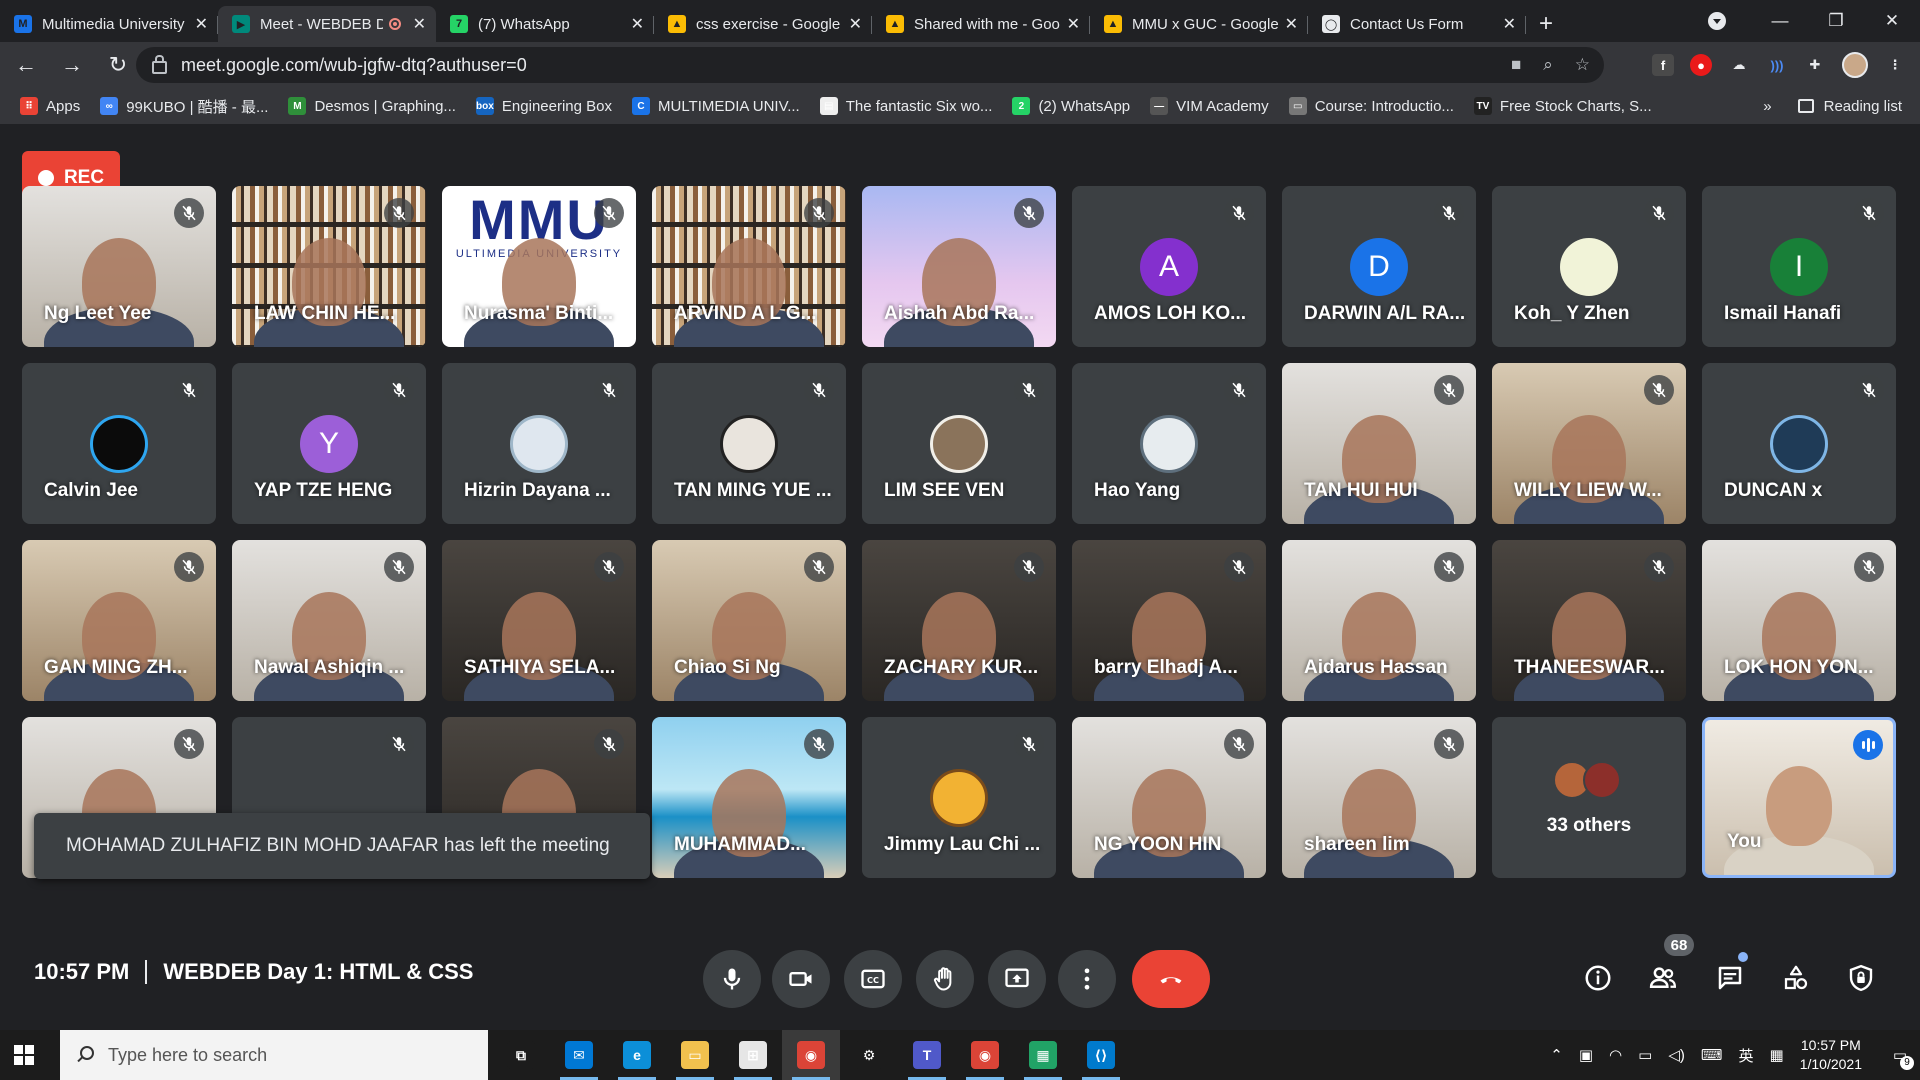 The width and height of the screenshot is (1920, 1080). Describe the element at coordinates (329, 443) in the screenshot. I see `participant-tile: Y YAP TZE HENG` at that location.